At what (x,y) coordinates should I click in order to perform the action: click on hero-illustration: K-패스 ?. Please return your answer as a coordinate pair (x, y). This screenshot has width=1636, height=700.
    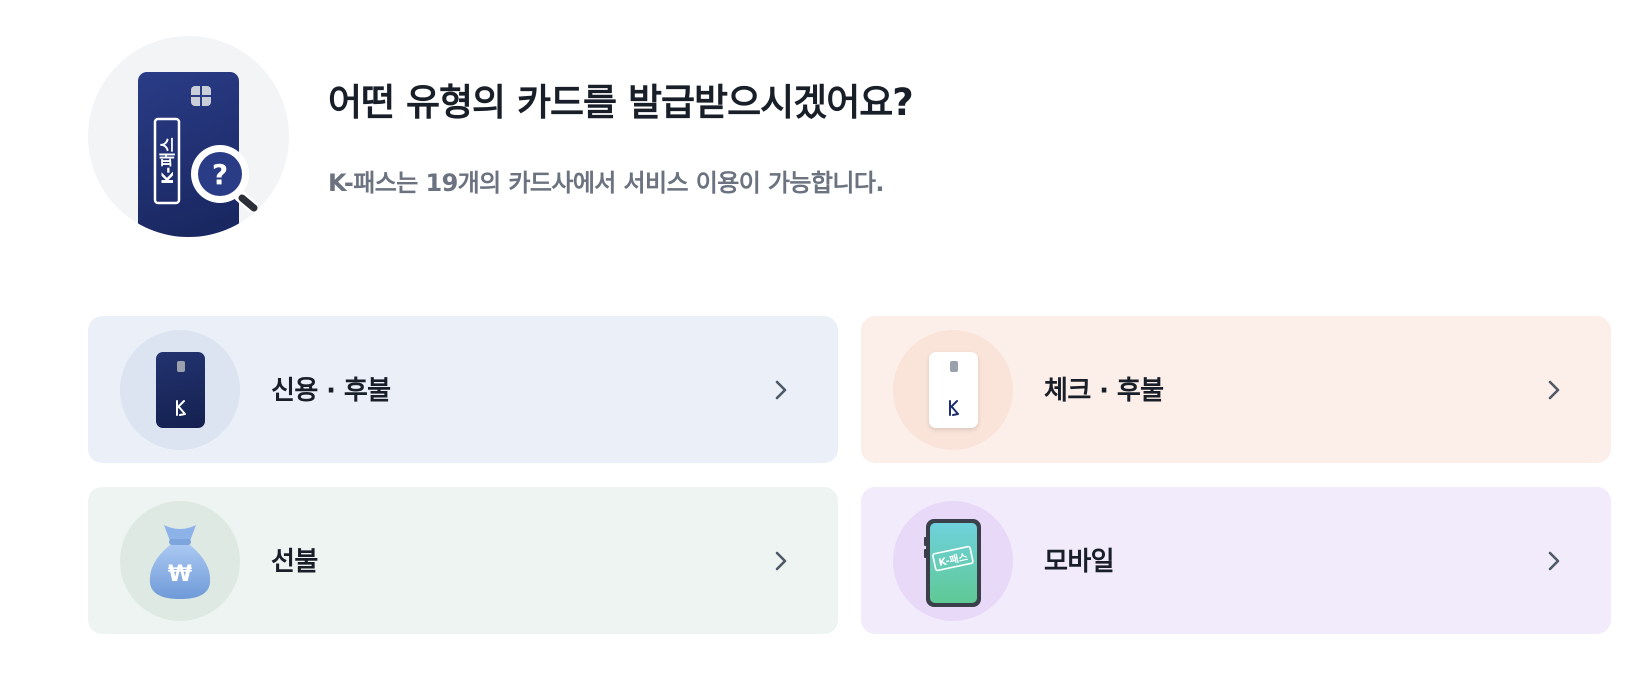
    Looking at the image, I should click on (188, 136).